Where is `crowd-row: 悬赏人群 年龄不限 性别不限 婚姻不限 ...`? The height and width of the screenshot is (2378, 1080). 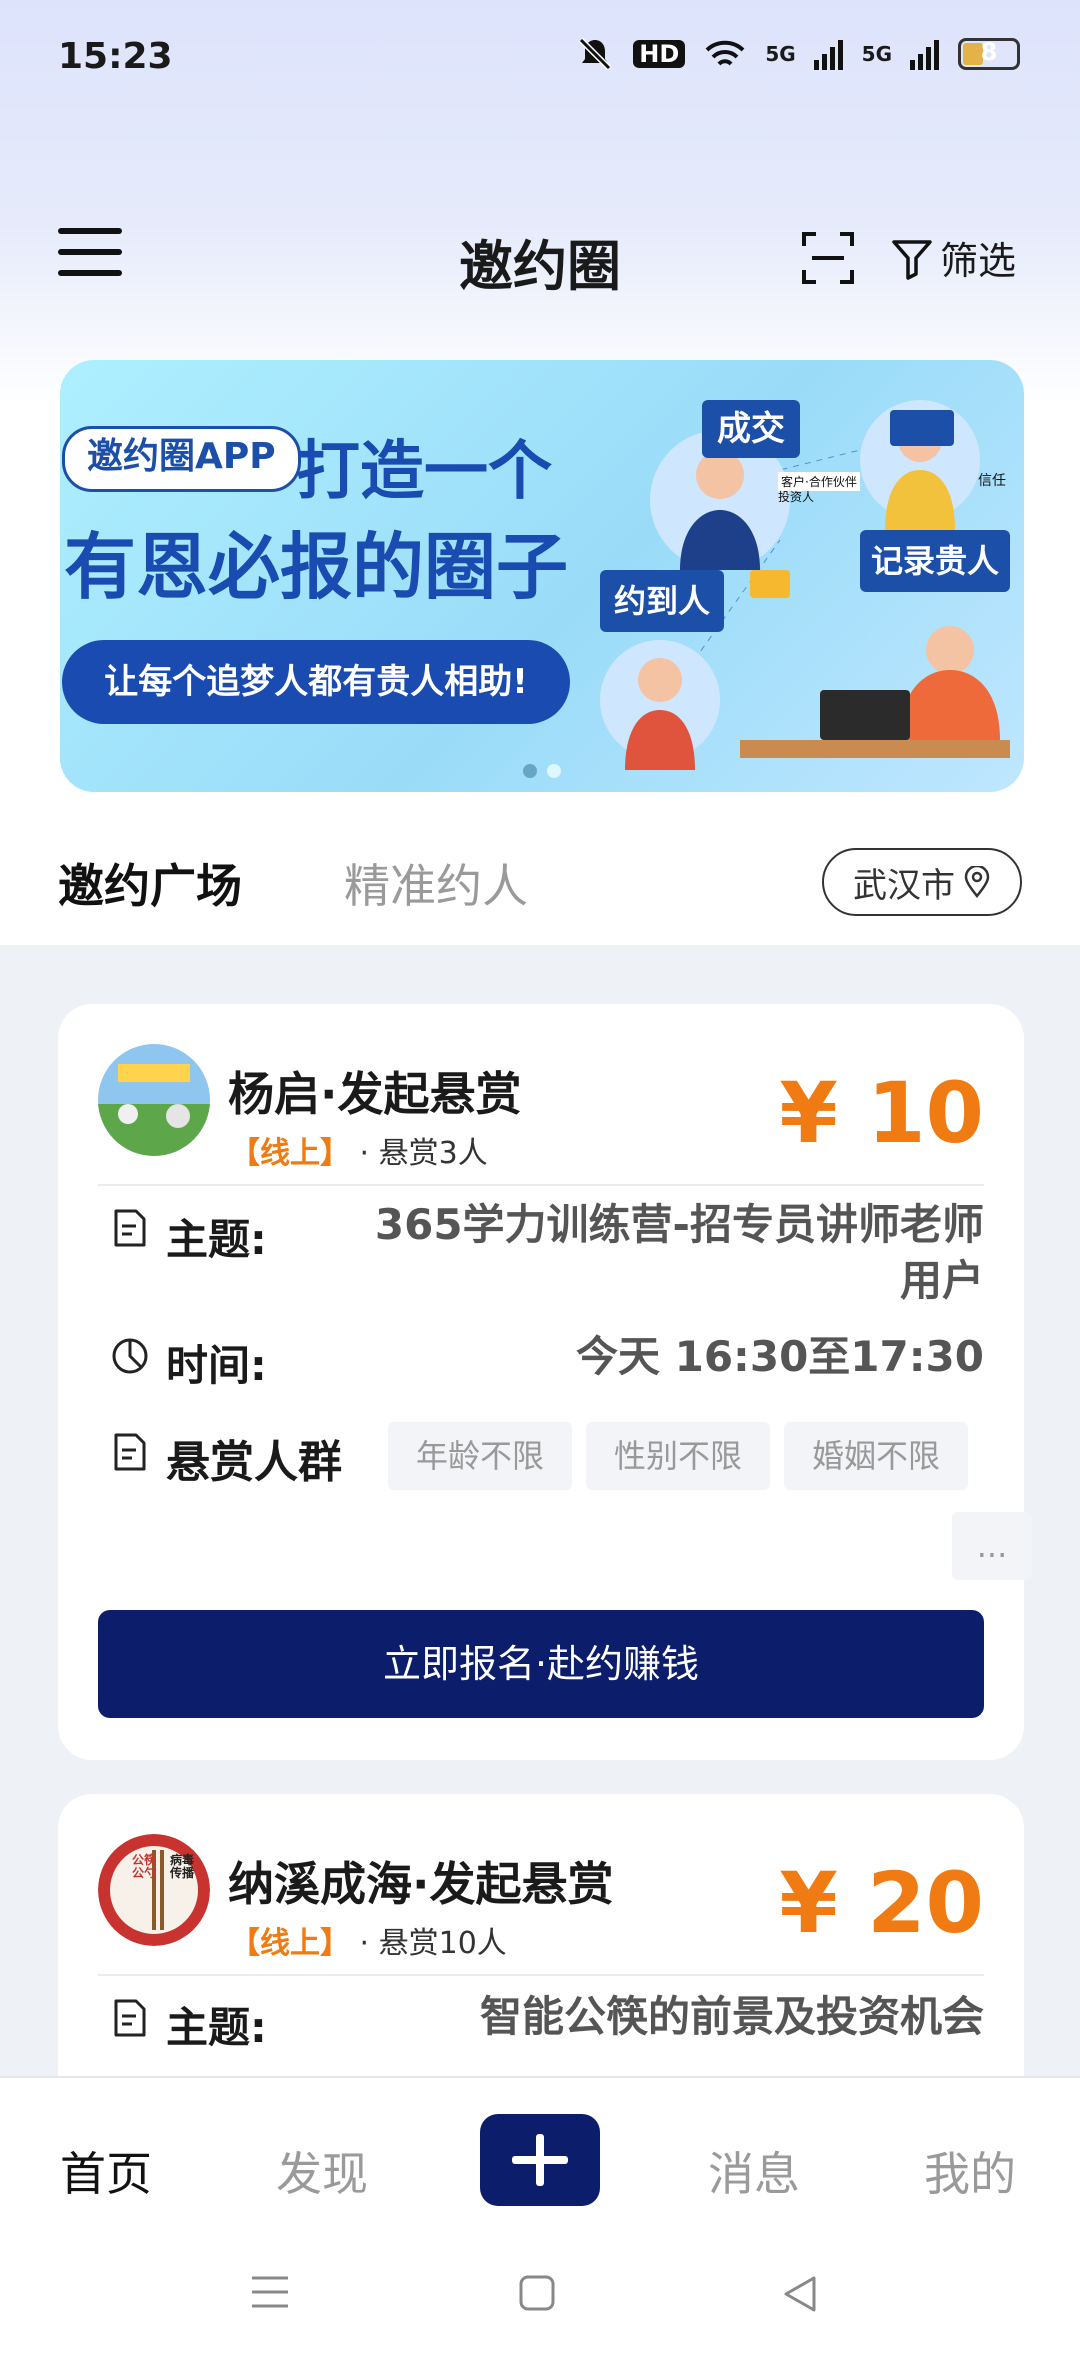 crowd-row: 悬赏人群 年龄不限 性别不限 婚姻不限 ... is located at coordinates (571, 1502).